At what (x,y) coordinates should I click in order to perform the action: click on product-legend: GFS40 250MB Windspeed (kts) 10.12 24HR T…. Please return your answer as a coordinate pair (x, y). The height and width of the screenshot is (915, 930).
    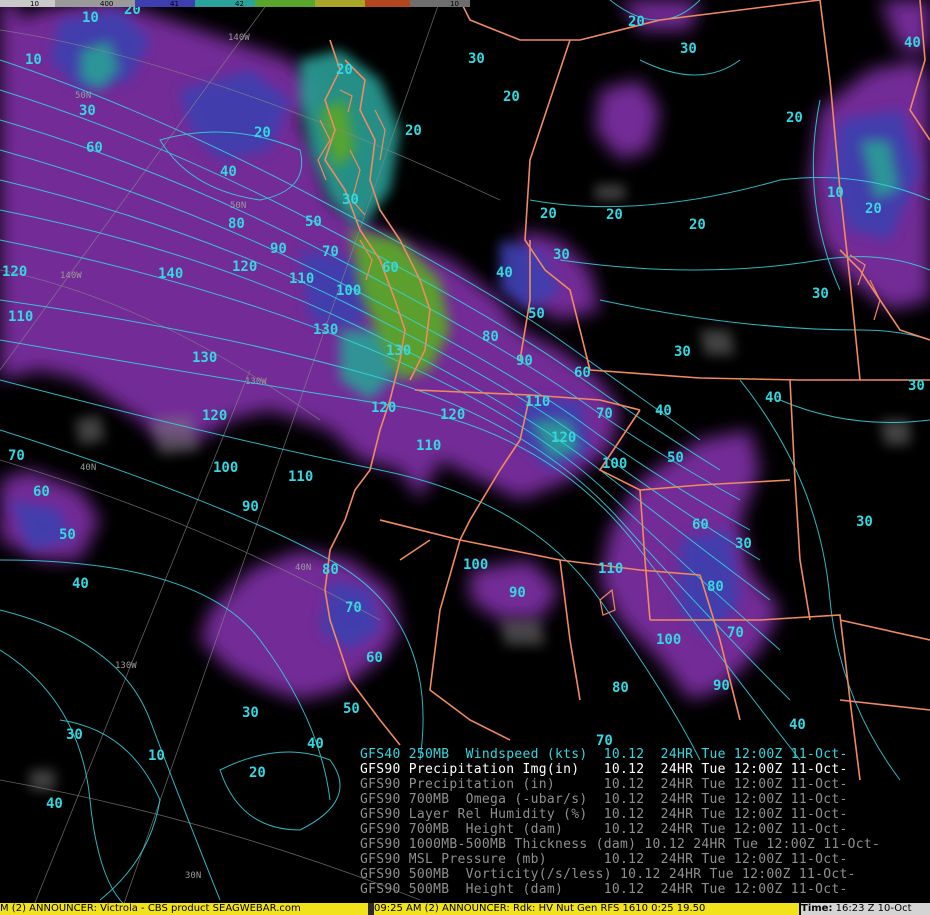
    Looking at the image, I should click on (645, 823).